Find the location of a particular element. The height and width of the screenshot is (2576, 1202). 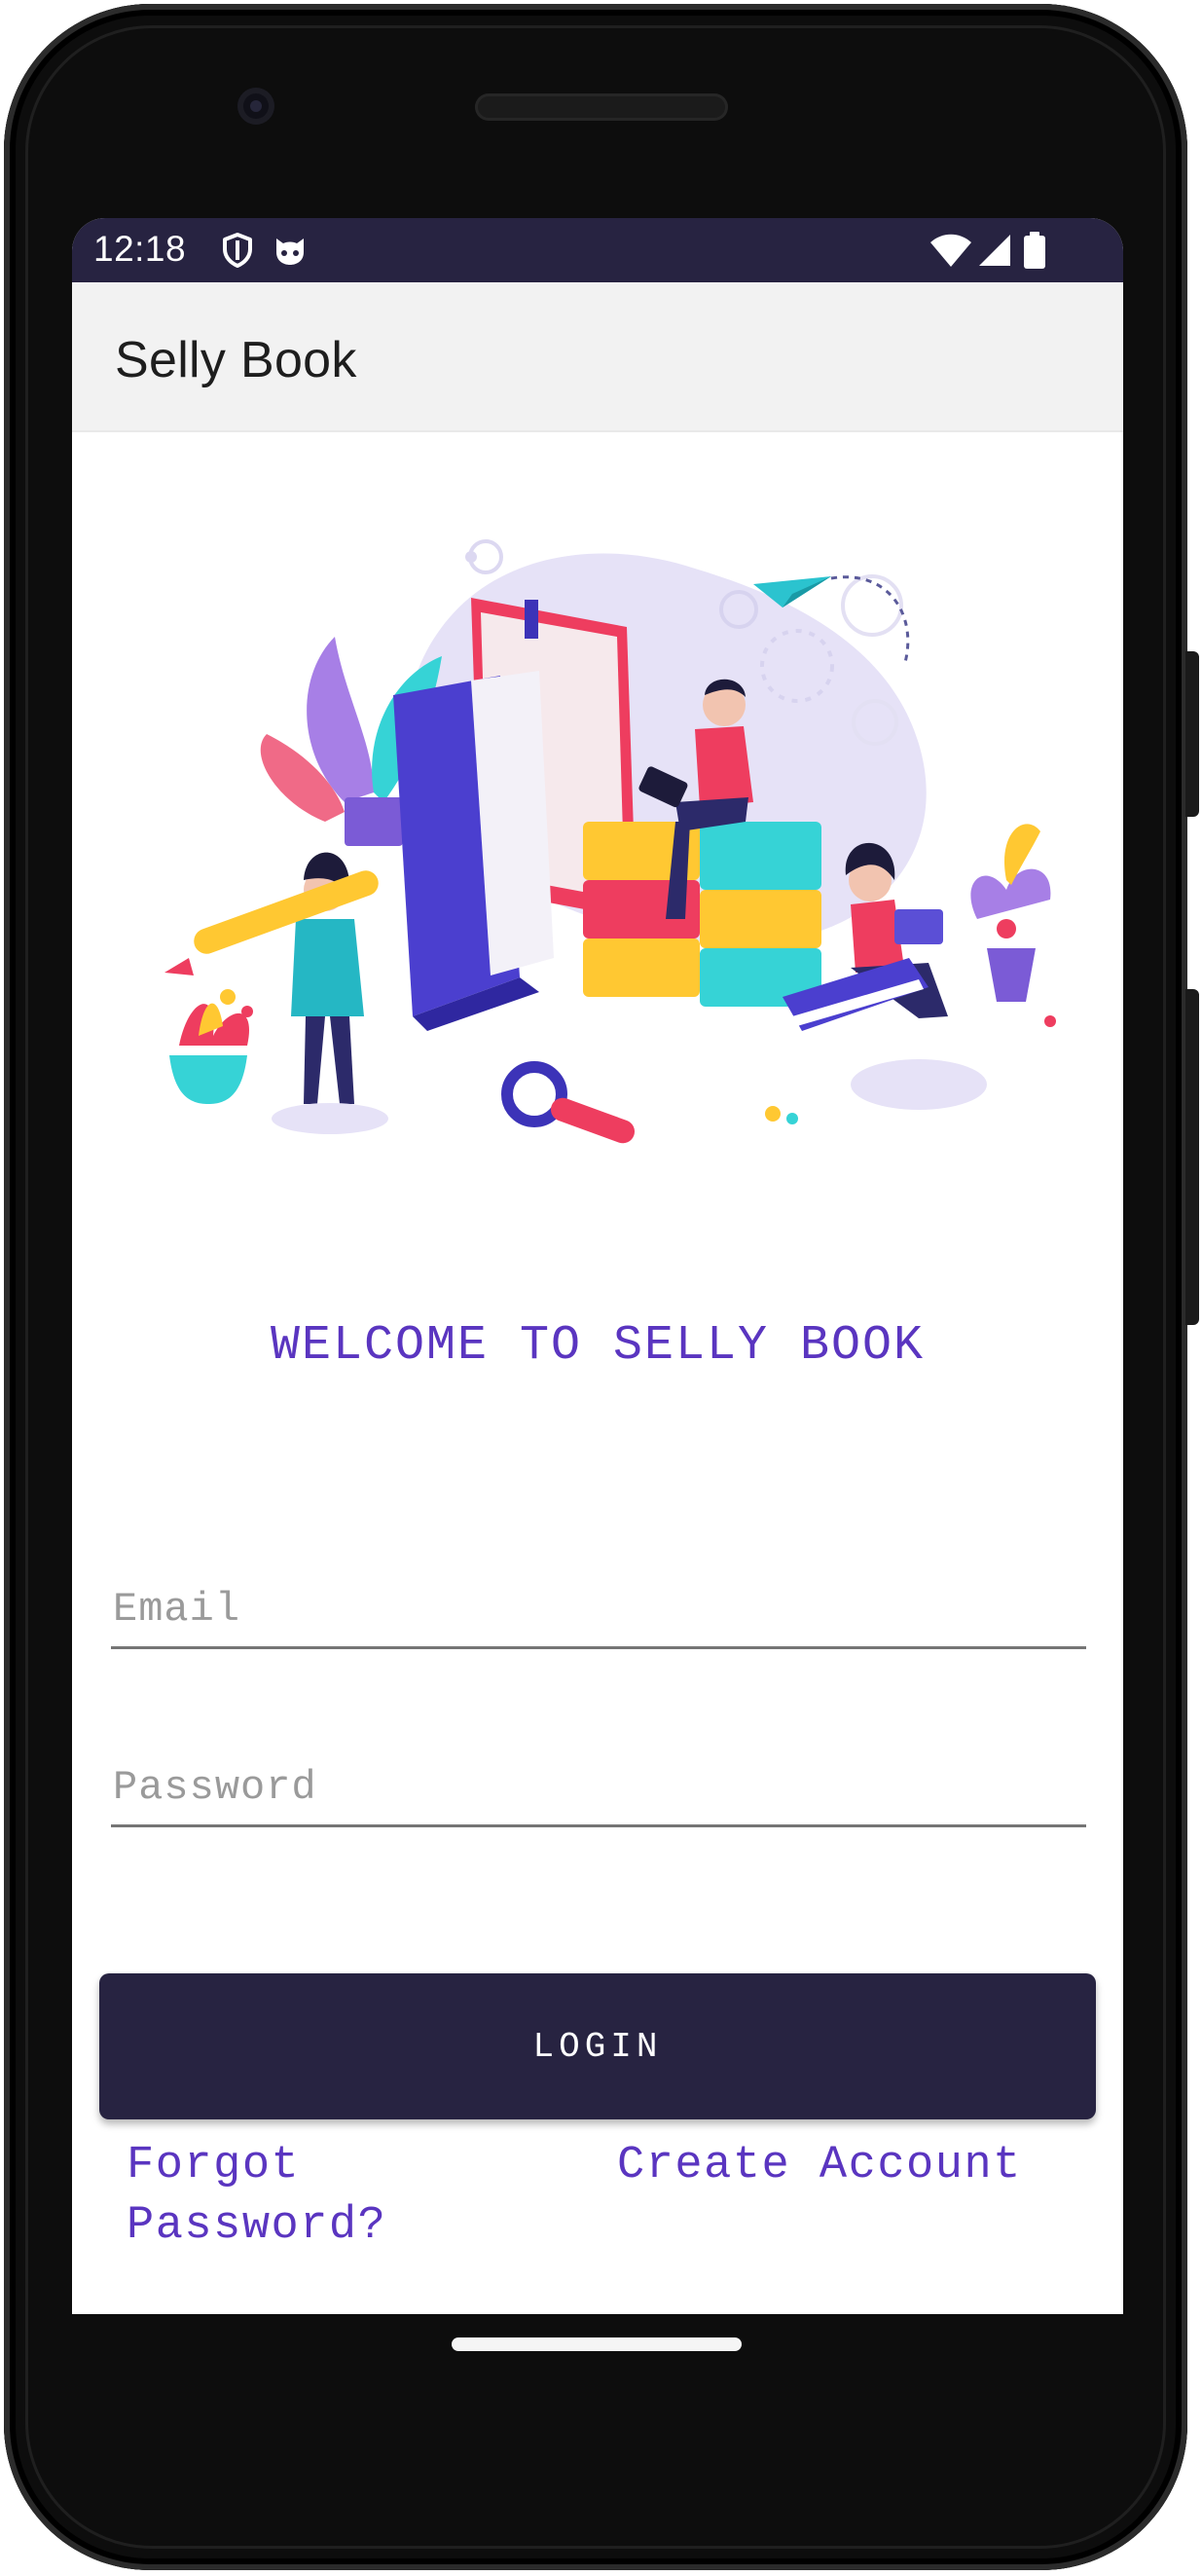

cat-face-icon is located at coordinates (290, 250).